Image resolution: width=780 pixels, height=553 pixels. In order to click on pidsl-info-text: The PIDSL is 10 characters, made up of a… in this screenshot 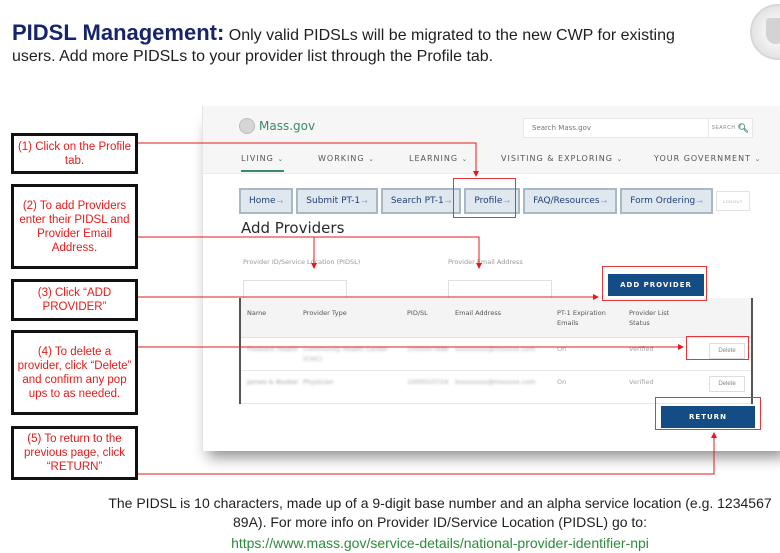, I will do `click(440, 512)`.